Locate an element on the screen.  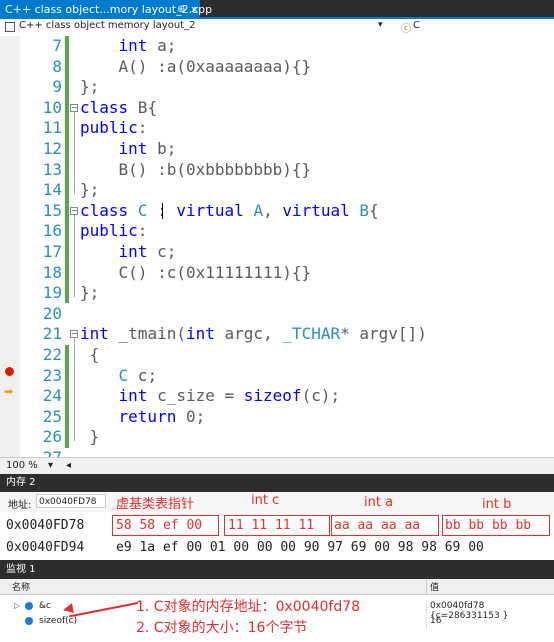
zoom-level: 100 % is located at coordinates (22, 465).